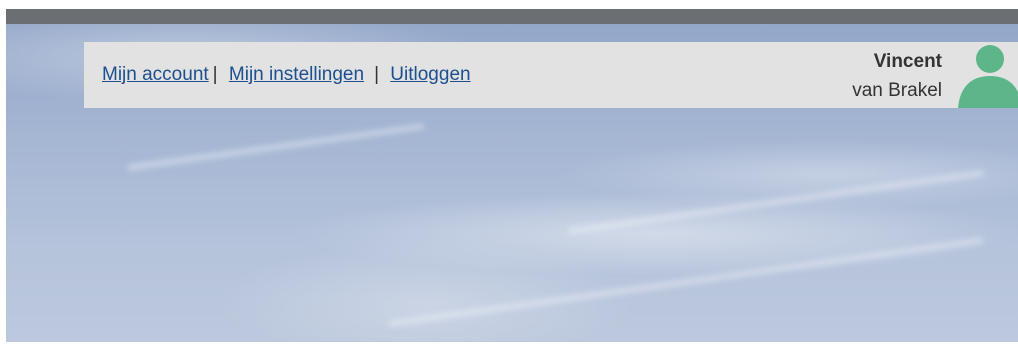 The height and width of the screenshot is (345, 1018). What do you see at coordinates (296, 74) in the screenshot?
I see `my-settings-link: Mijn instellingen` at bounding box center [296, 74].